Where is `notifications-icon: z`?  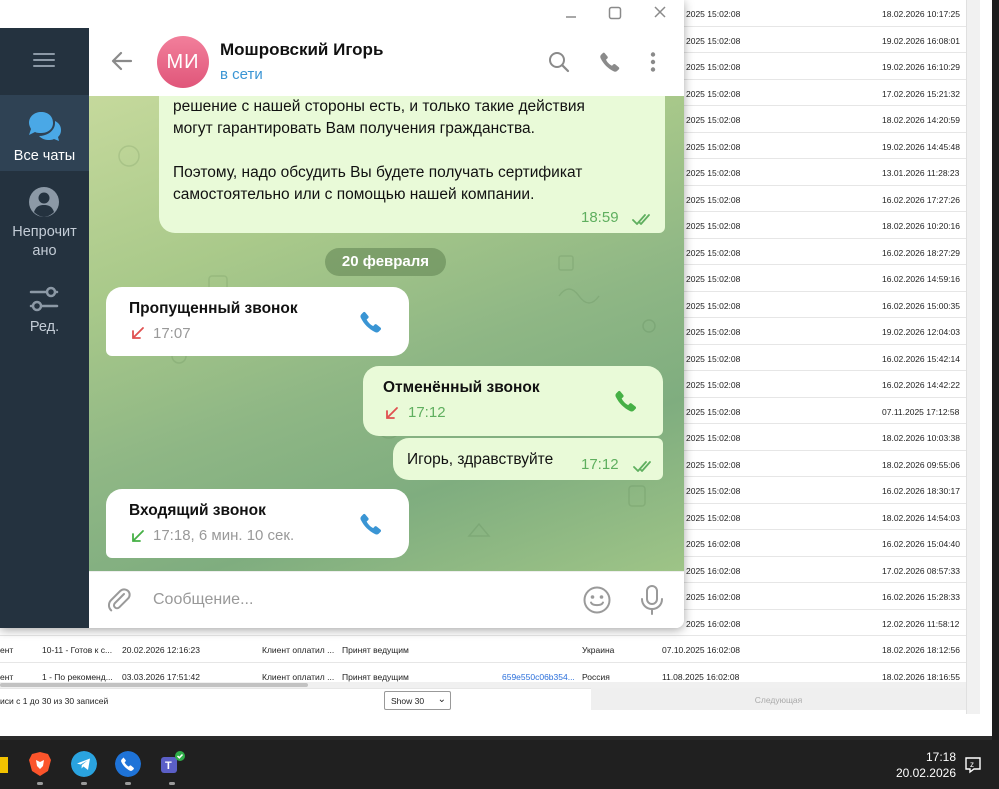
notifications-icon: z is located at coordinates (973, 765).